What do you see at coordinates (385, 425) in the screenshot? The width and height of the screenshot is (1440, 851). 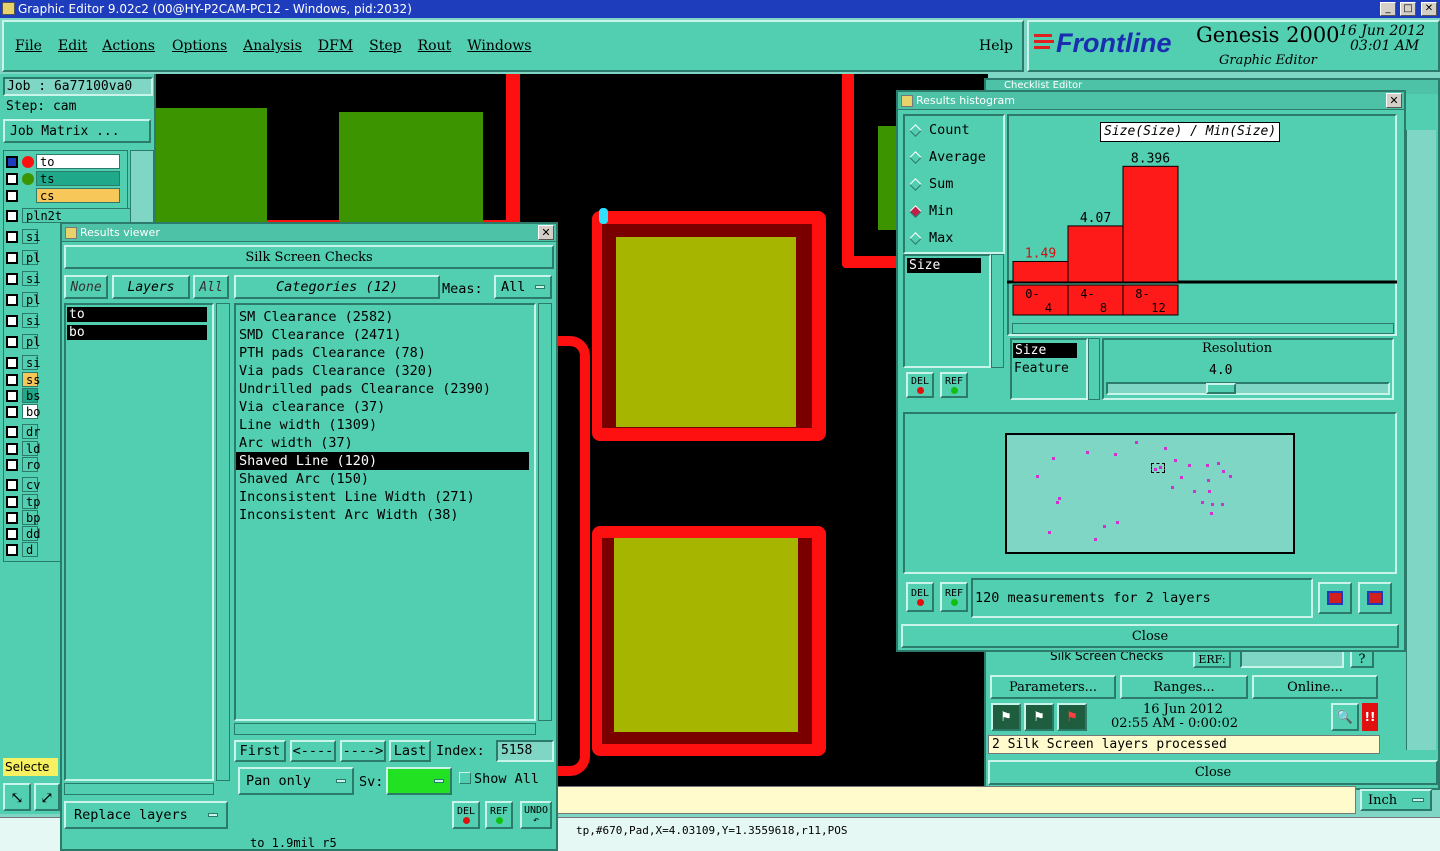 I see `category-item: Line width (1309)` at bounding box center [385, 425].